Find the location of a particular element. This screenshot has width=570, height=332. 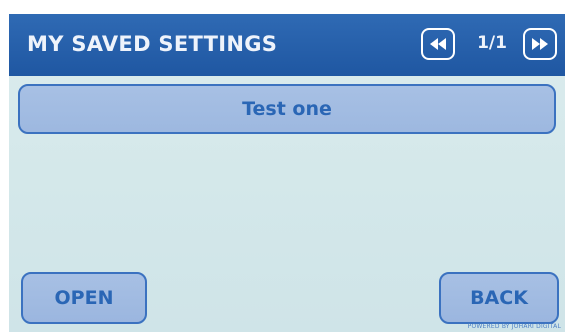

page-indicator: 1/1 is located at coordinates (492, 43).